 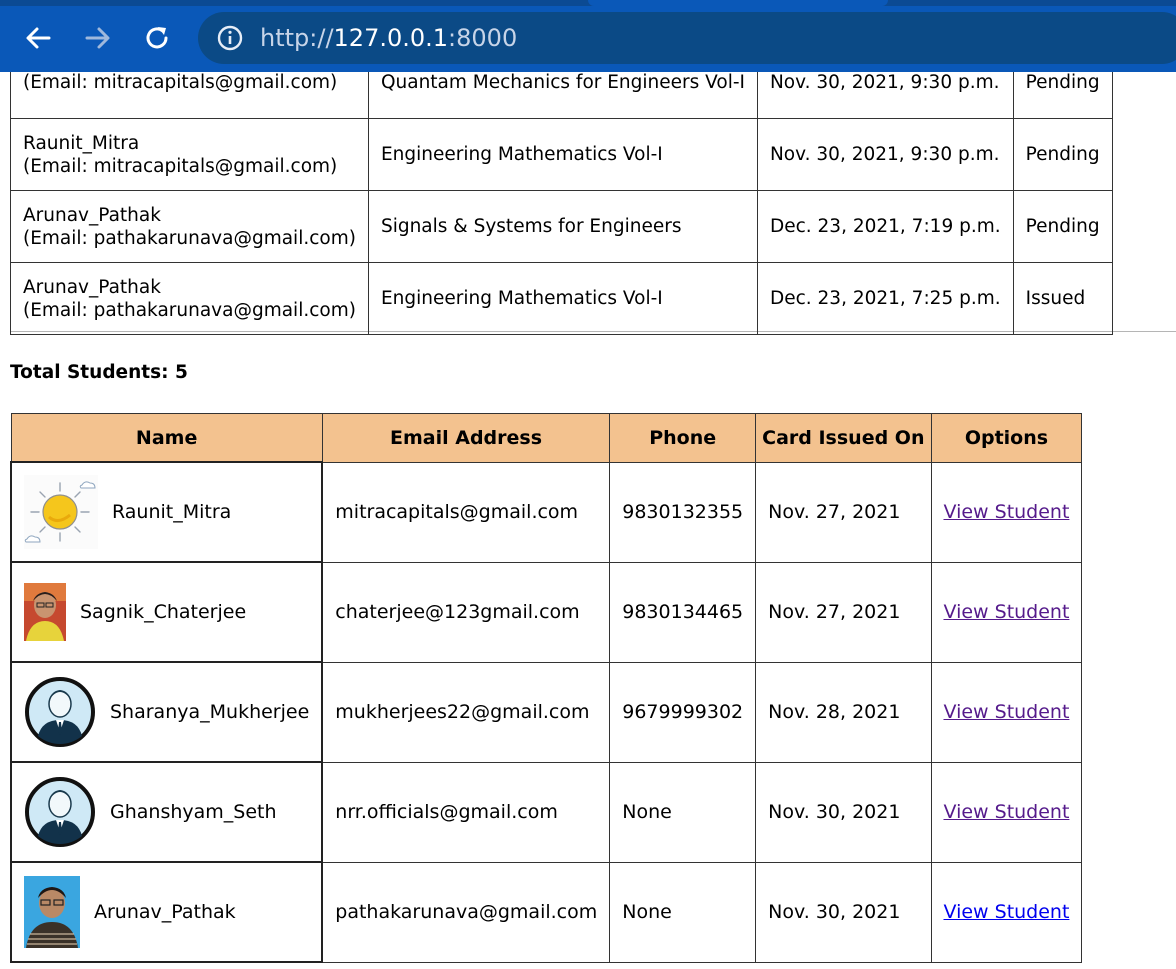 I want to click on request-date-cell: Dec. 23, 2021, 7:25 p.m., so click(x=885, y=298).